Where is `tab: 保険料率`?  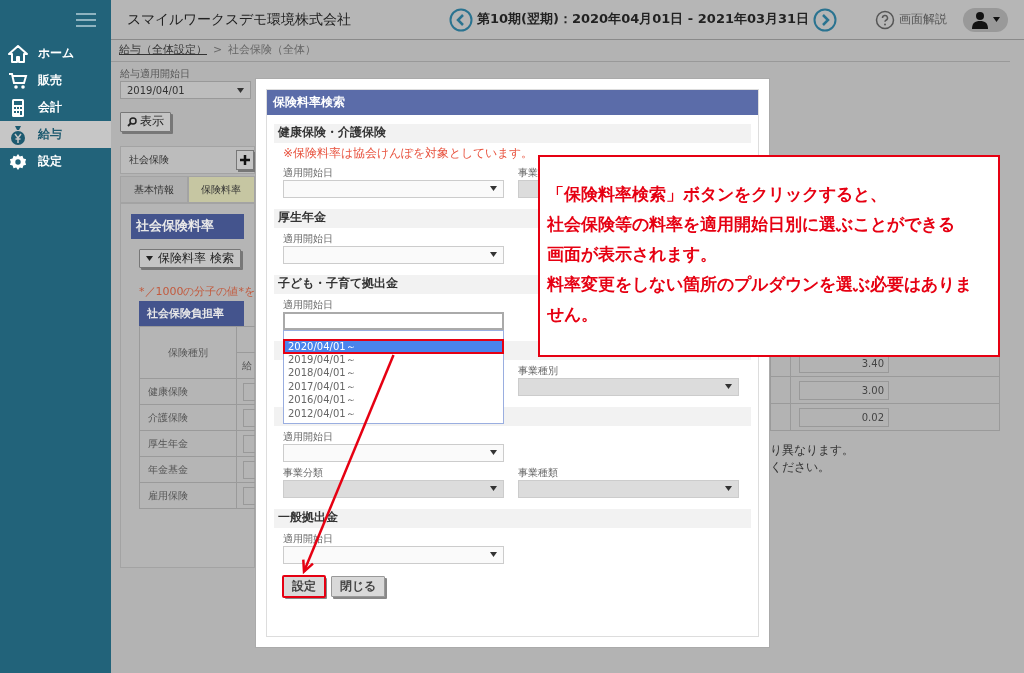 tab: 保険料率 is located at coordinates (221, 189).